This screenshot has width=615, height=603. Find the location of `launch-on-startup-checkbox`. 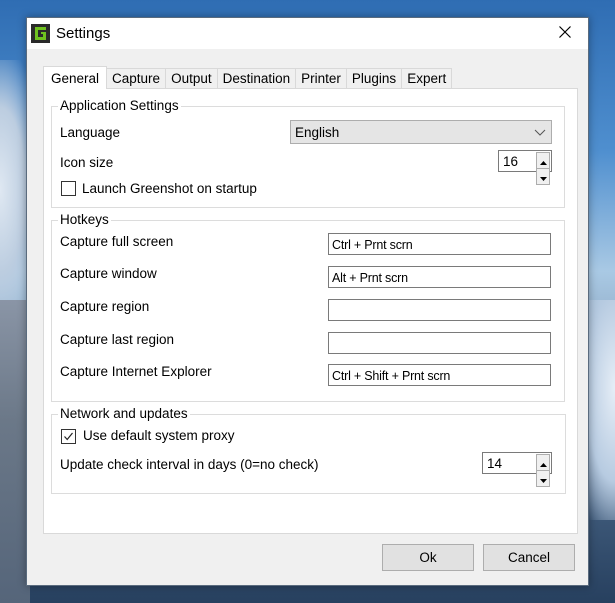

launch-on-startup-checkbox is located at coordinates (68, 188).